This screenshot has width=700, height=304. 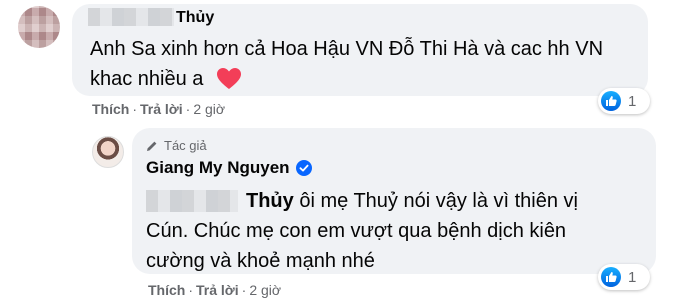 I want to click on blurred-name, so click(x=131, y=17).